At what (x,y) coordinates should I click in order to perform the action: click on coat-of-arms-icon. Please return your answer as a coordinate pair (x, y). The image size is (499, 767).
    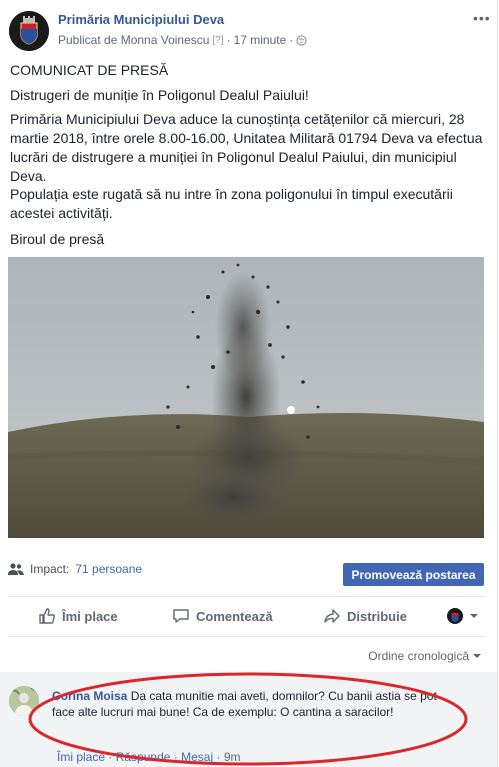
    Looking at the image, I should click on (29, 31).